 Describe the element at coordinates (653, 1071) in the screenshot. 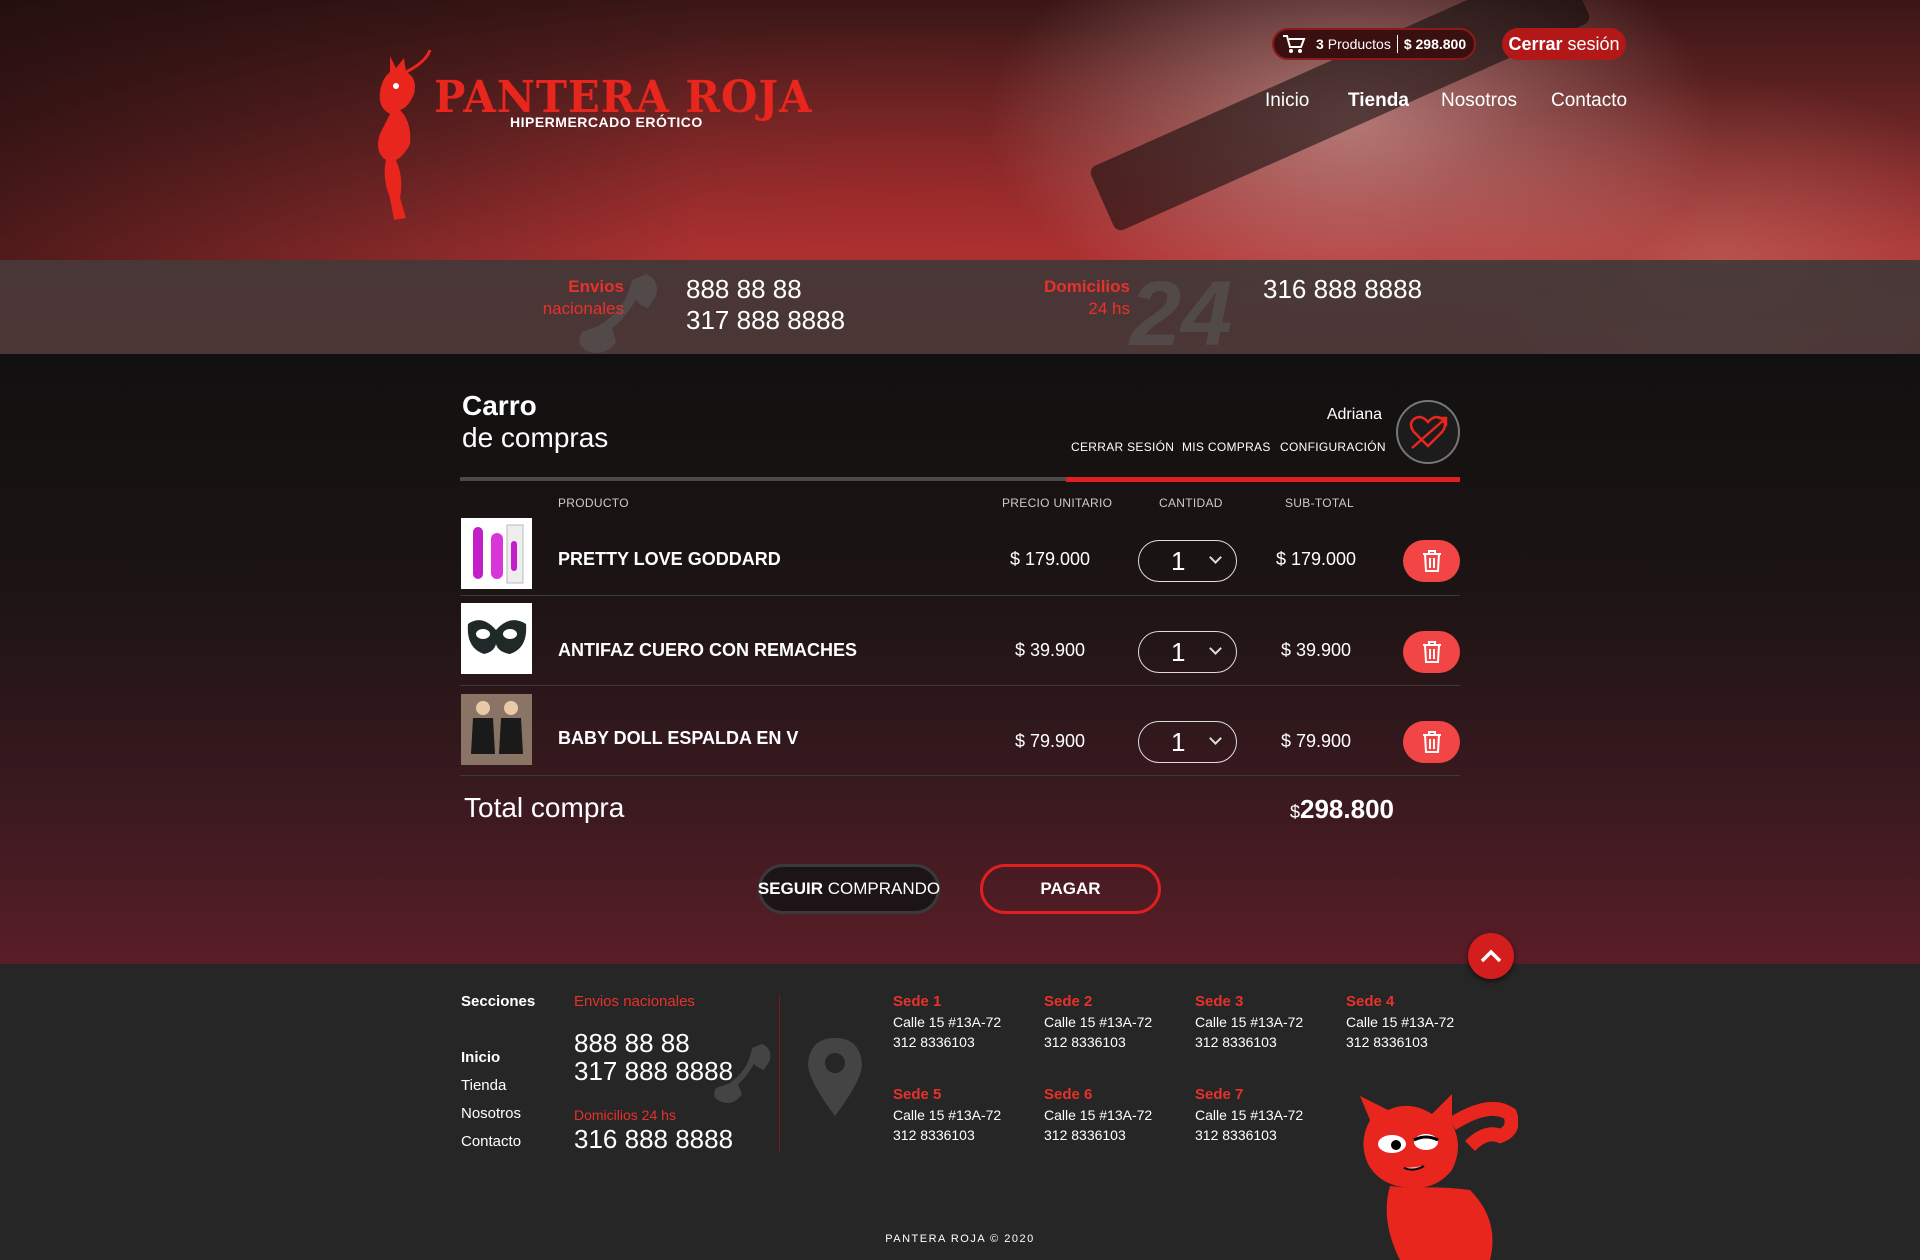

I see `footer-envios-phone-2: 317 888 8888` at that location.